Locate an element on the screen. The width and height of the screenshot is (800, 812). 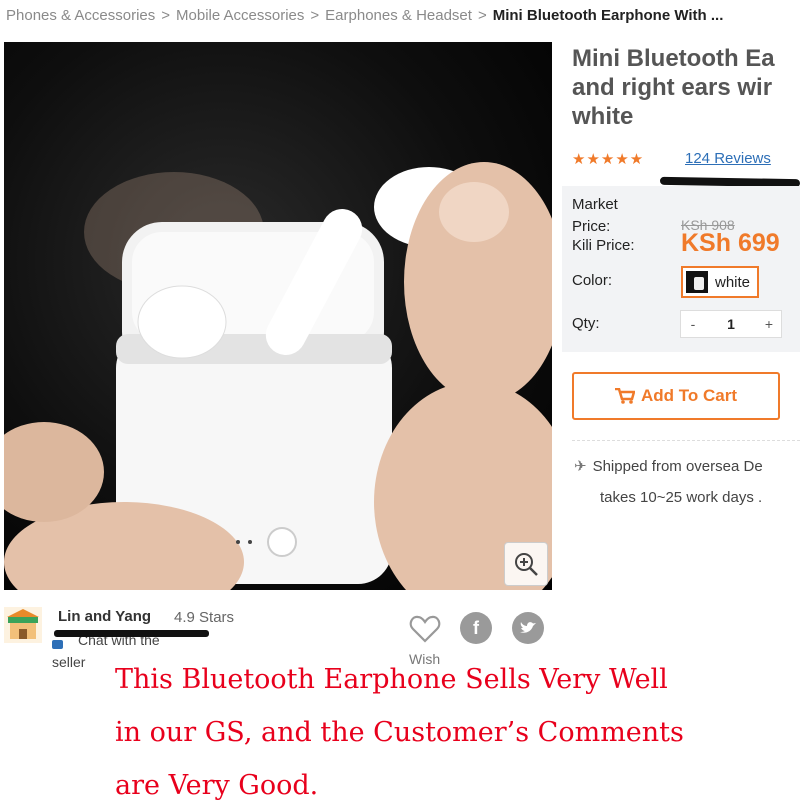
zoom-button is located at coordinates (526, 564).